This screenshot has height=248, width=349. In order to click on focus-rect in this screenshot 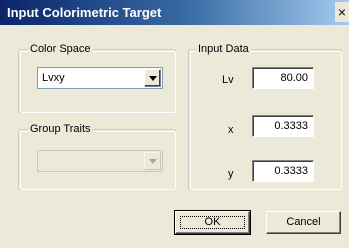, I will do `click(212, 222)`.